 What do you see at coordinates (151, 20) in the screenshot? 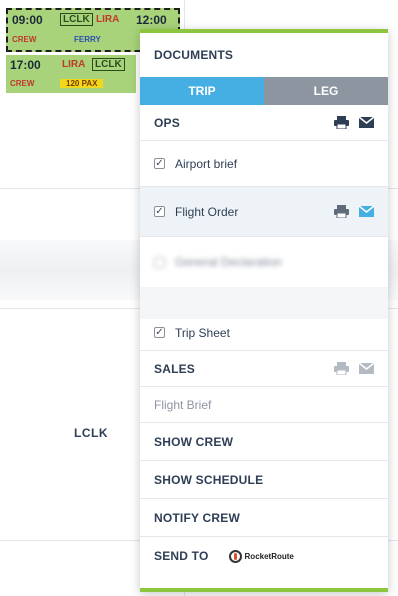
I see `next-flight-time: 12:00` at bounding box center [151, 20].